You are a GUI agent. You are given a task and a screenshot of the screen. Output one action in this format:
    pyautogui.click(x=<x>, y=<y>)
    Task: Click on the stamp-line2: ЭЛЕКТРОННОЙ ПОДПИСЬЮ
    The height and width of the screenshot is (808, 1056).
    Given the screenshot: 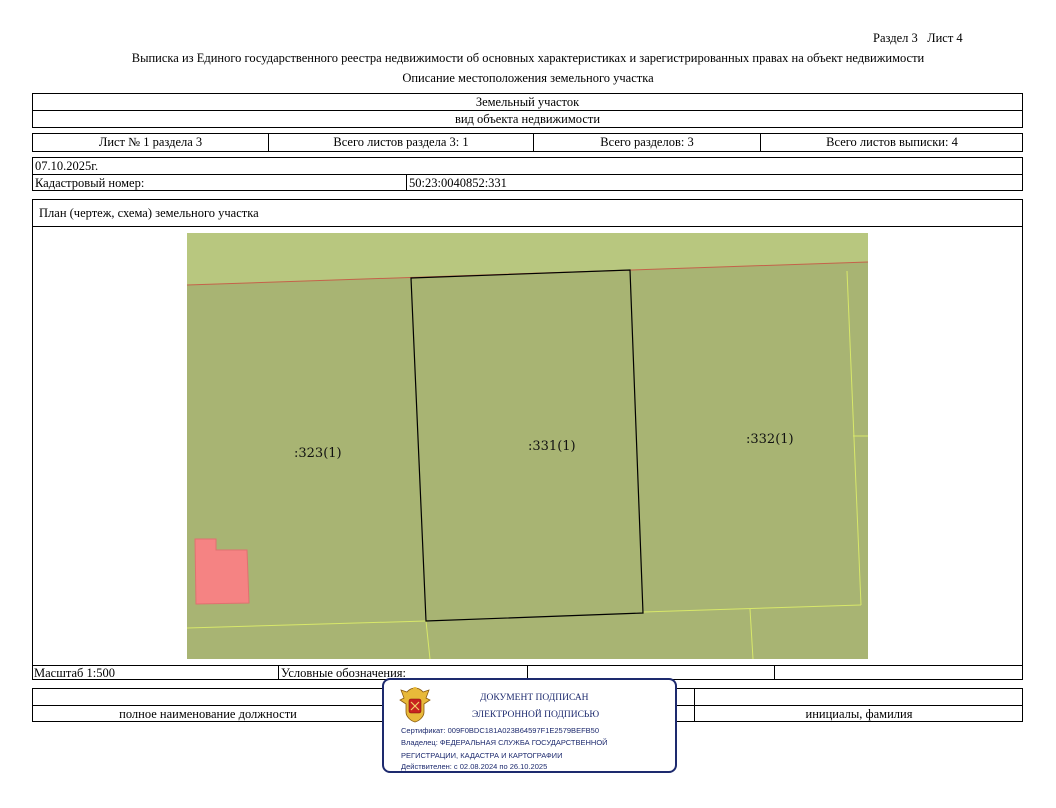 What is the action you would take?
    pyautogui.click(x=536, y=715)
    